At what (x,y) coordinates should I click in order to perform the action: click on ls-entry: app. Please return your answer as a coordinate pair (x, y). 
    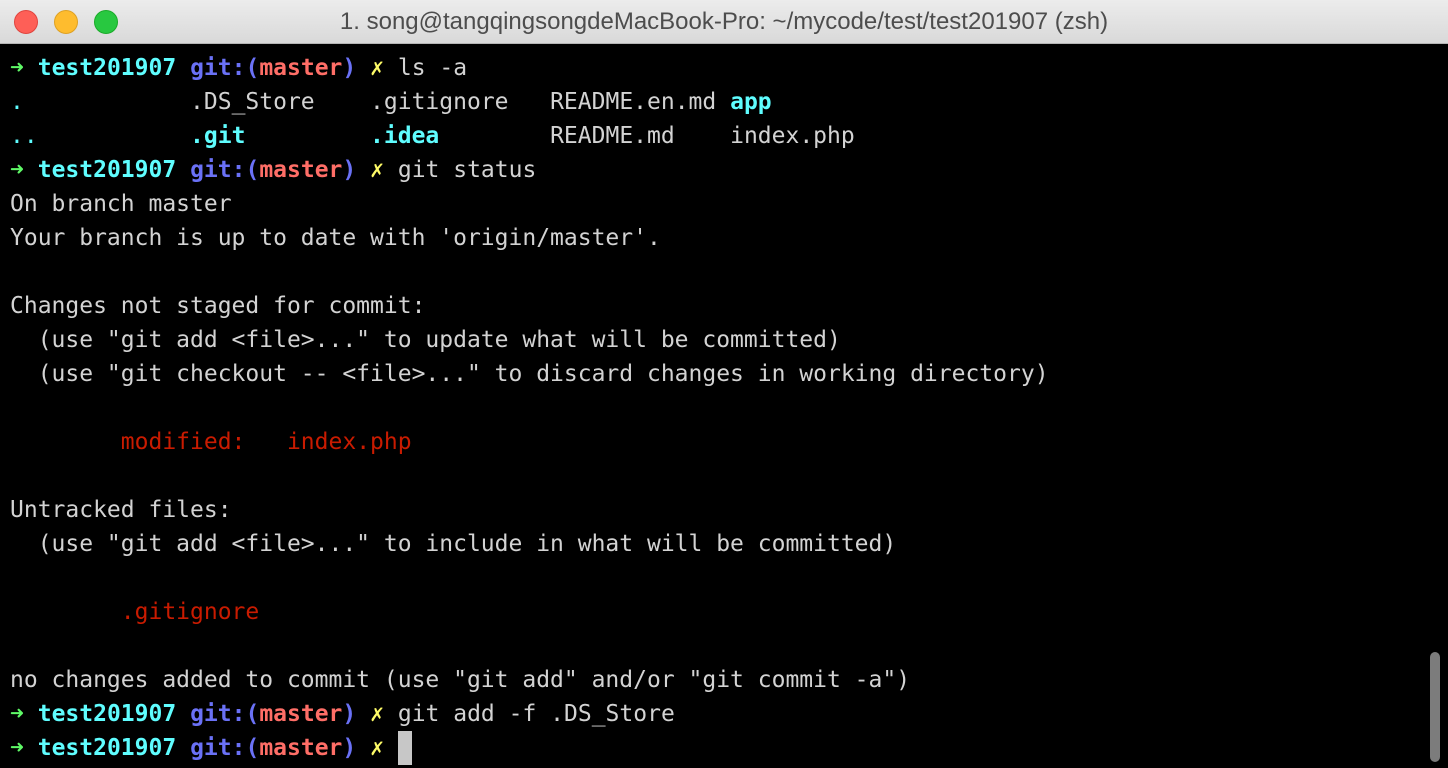
    Looking at the image, I should click on (751, 102).